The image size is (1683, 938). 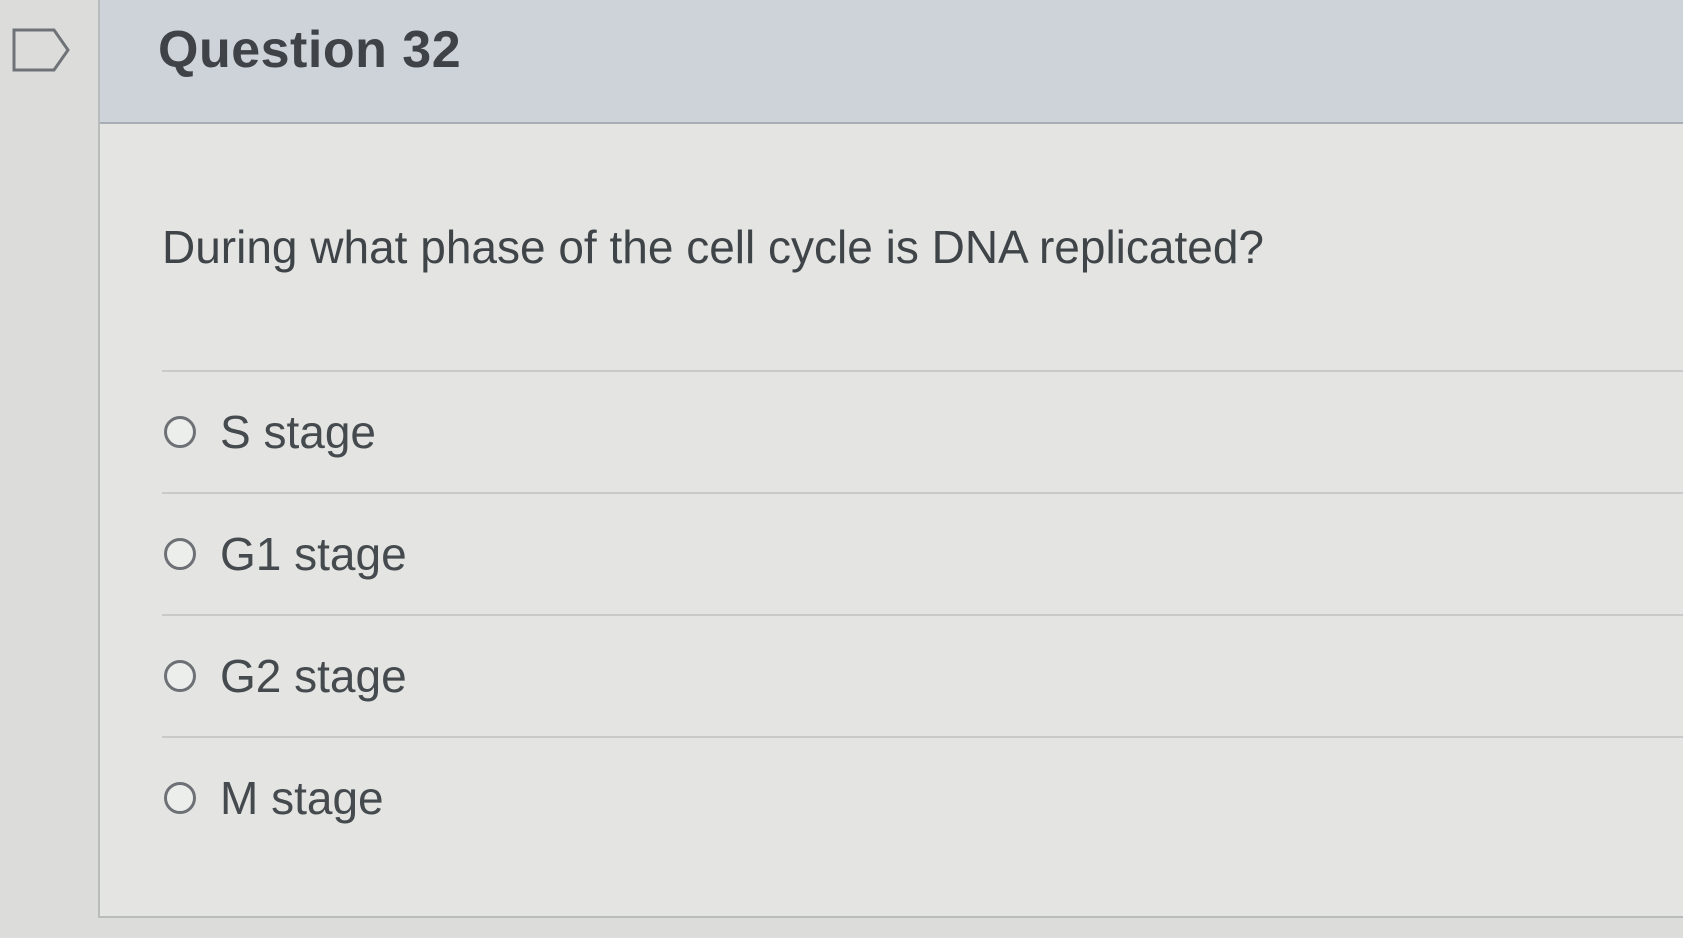 I want to click on flag-question-icon, so click(x=41, y=50).